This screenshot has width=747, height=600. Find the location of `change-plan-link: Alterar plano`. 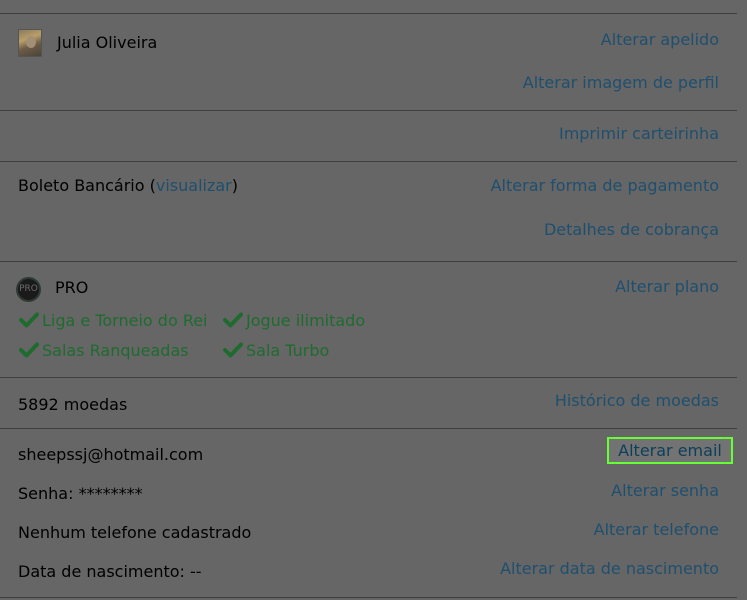

change-plan-link: Alterar plano is located at coordinates (667, 287).